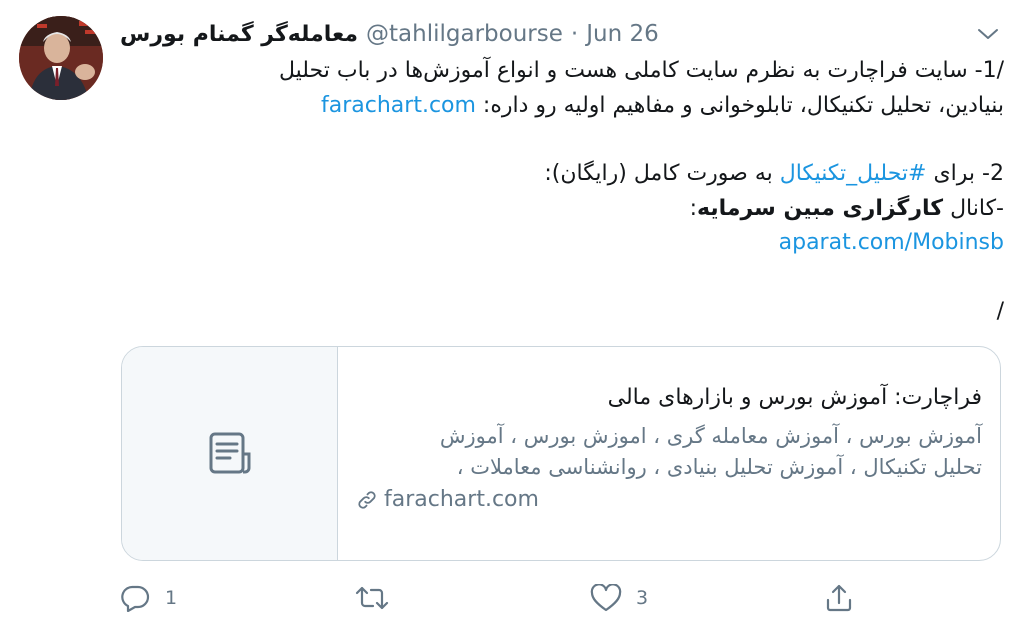 This screenshot has height=634, width=1024. What do you see at coordinates (461, 499) in the screenshot?
I see `card-domain-text: farachart.com` at bounding box center [461, 499].